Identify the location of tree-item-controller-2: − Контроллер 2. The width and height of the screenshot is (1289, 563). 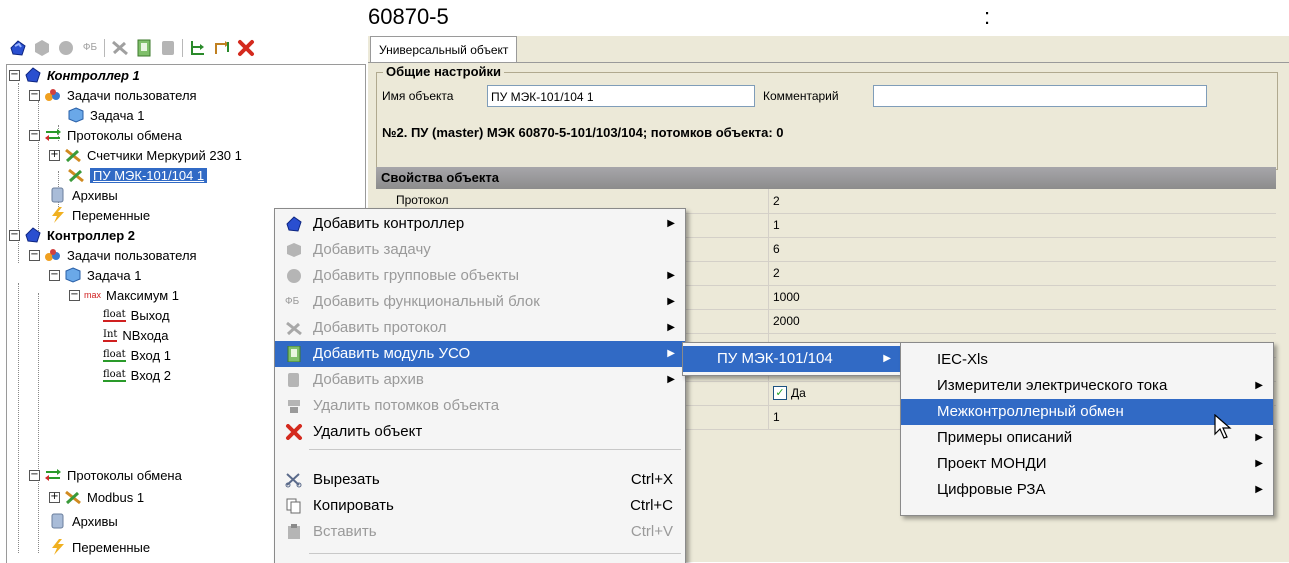
(72, 235).